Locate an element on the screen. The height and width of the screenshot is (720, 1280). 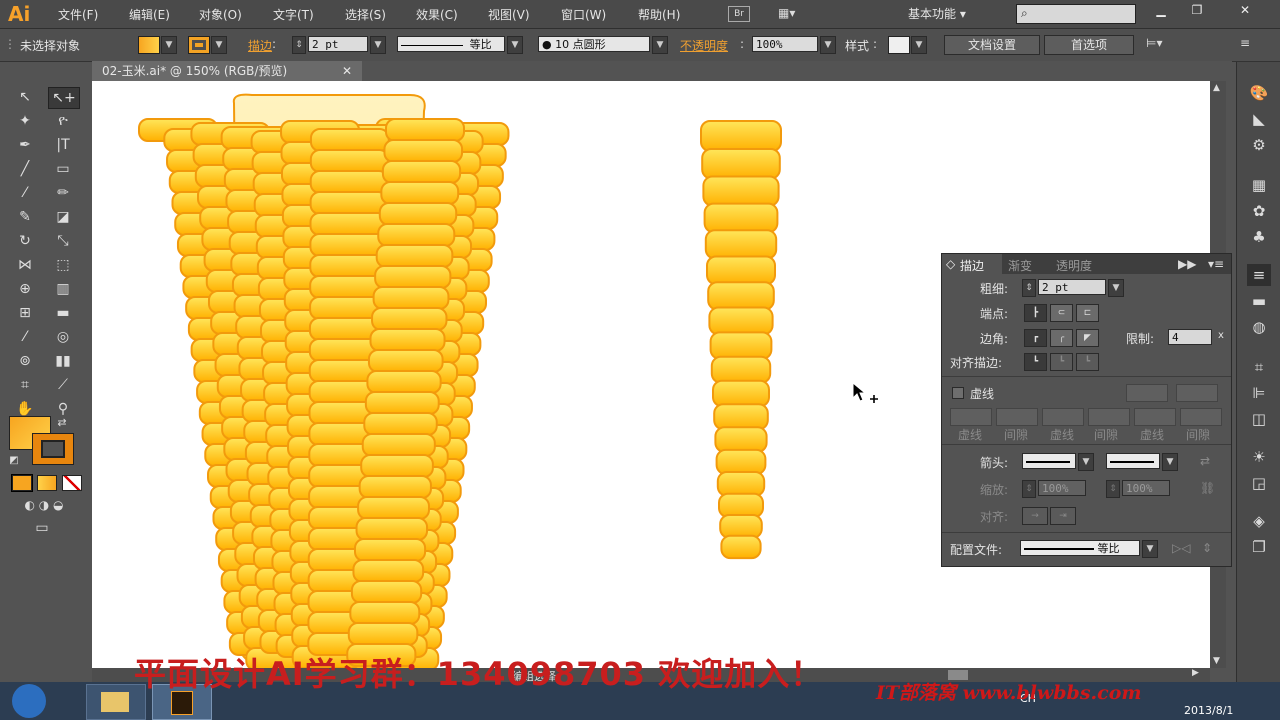
tab-transparency: 透明度 is located at coordinates (1074, 265).